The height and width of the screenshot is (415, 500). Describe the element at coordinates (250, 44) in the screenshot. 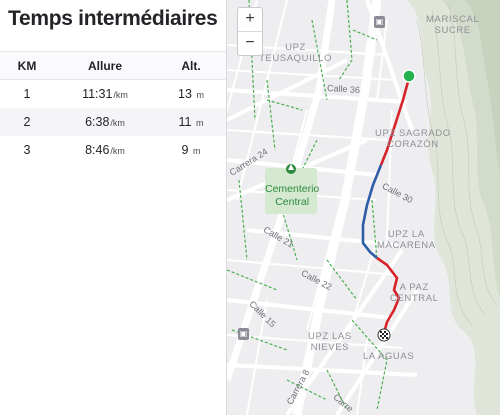

I see `zoom-out-button: −` at that location.